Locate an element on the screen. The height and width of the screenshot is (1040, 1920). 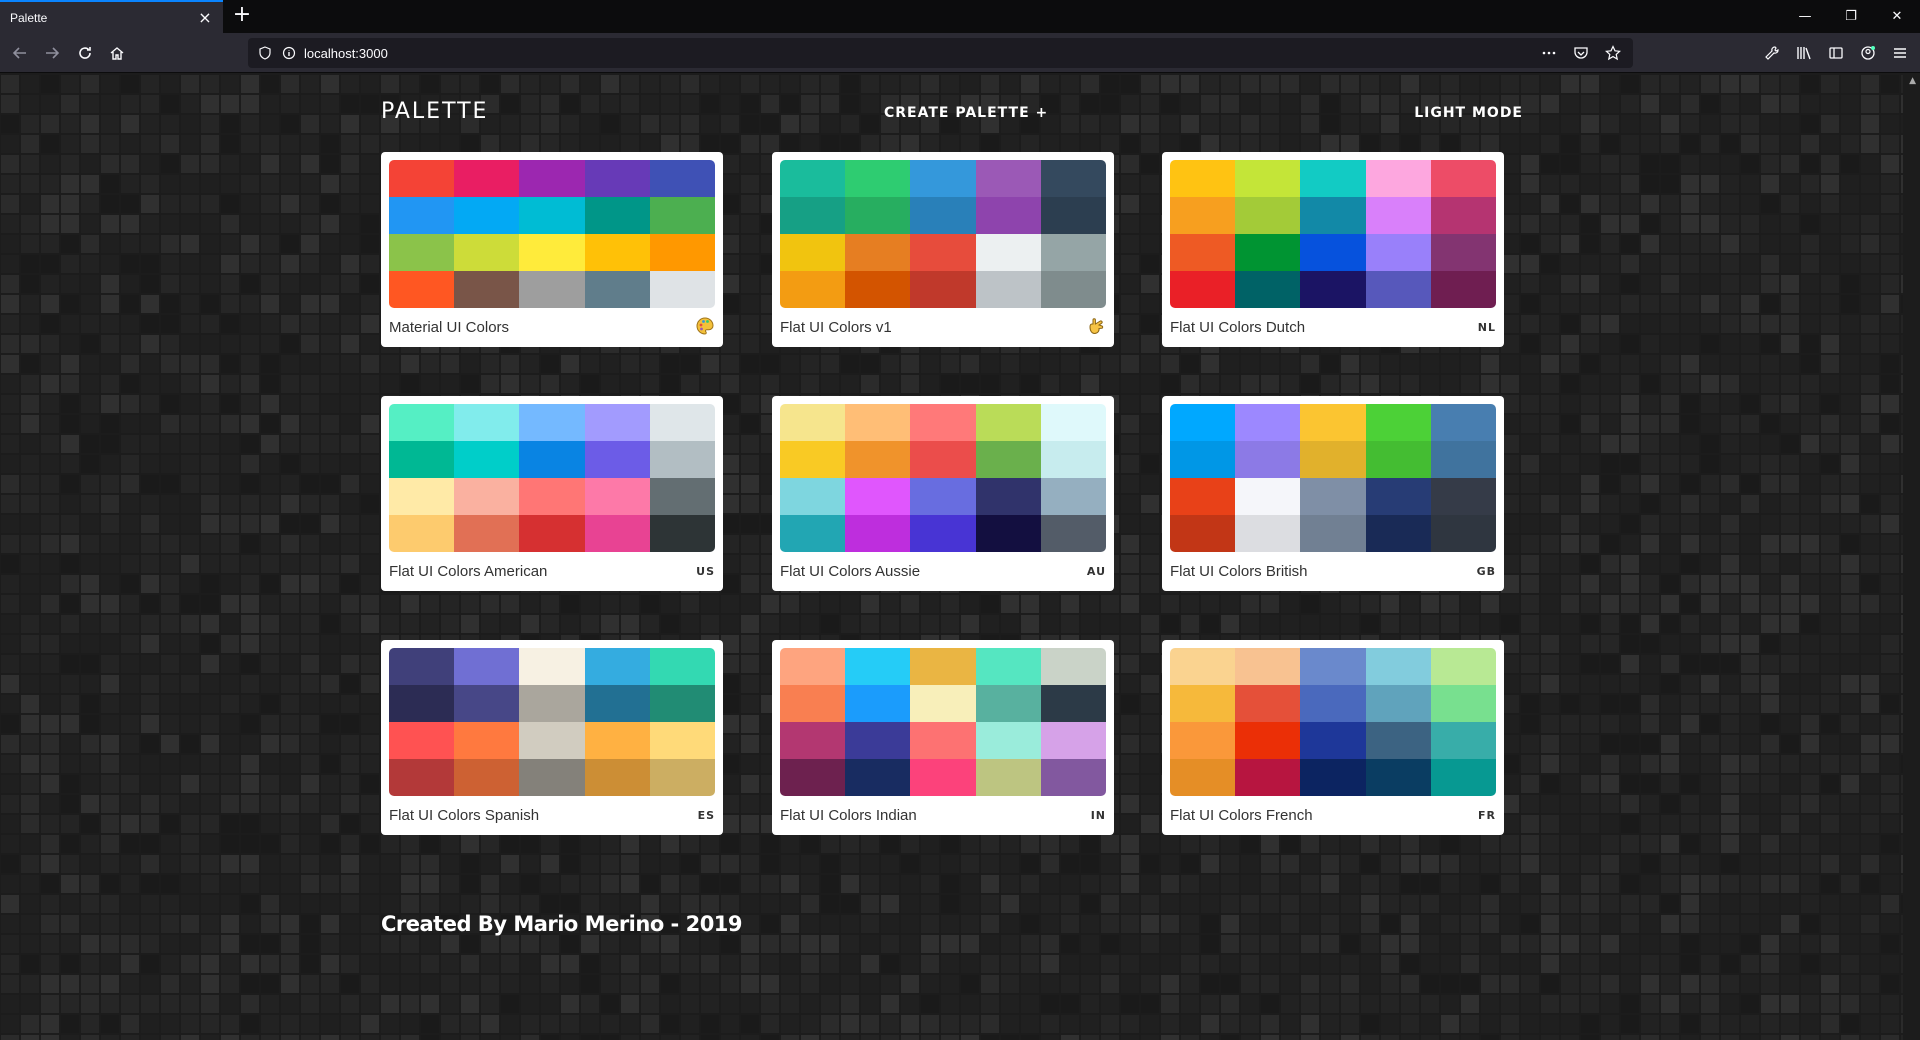
light-mode-toggle: LIGHT MODE is located at coordinates (1468, 113).